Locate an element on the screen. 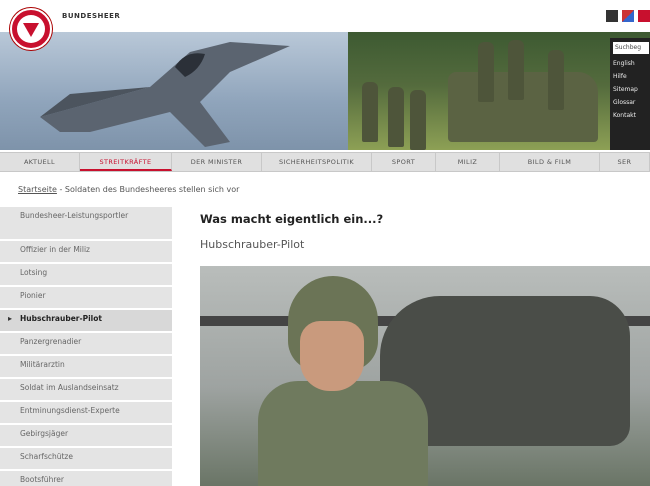 This screenshot has width=650, height=486. pilot-face is located at coordinates (332, 356).